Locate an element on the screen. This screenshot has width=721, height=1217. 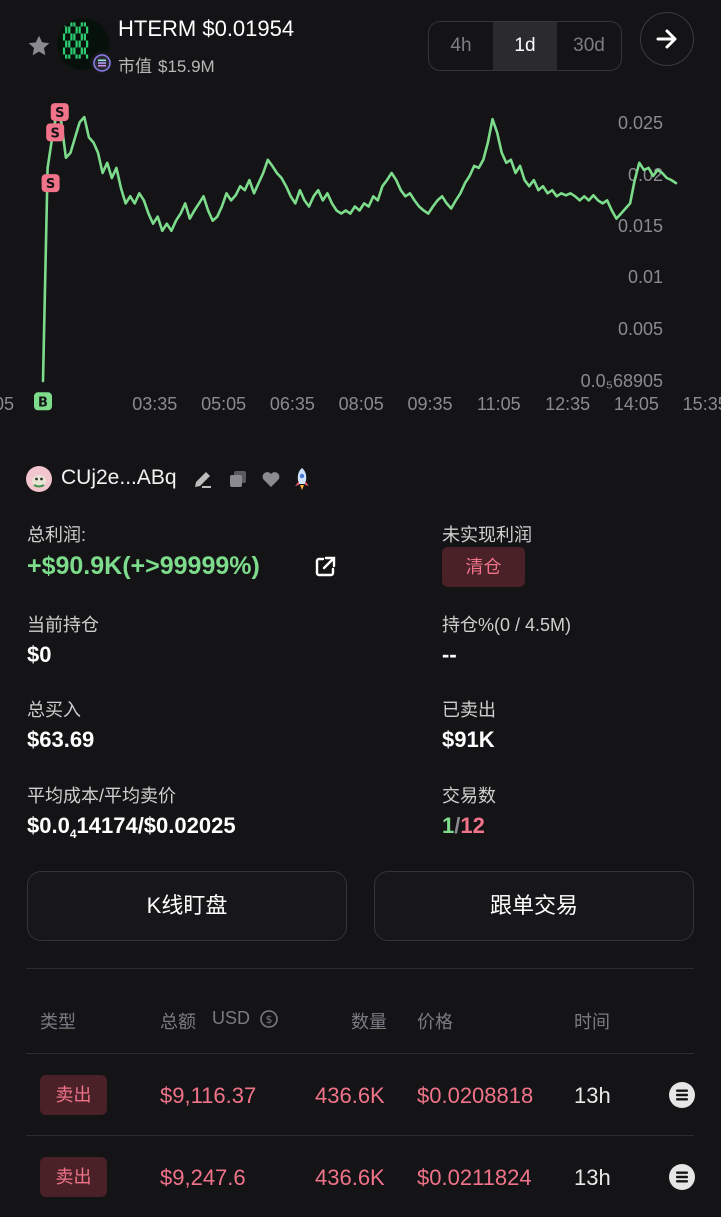
arrow-right-button is located at coordinates (667, 39).